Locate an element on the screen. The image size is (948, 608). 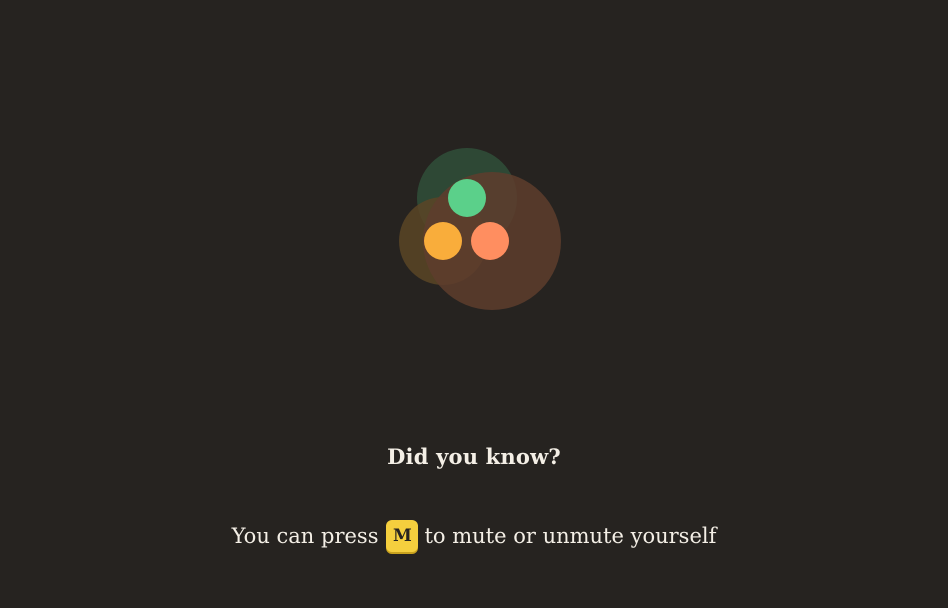
green-halo is located at coordinates (467, 198).